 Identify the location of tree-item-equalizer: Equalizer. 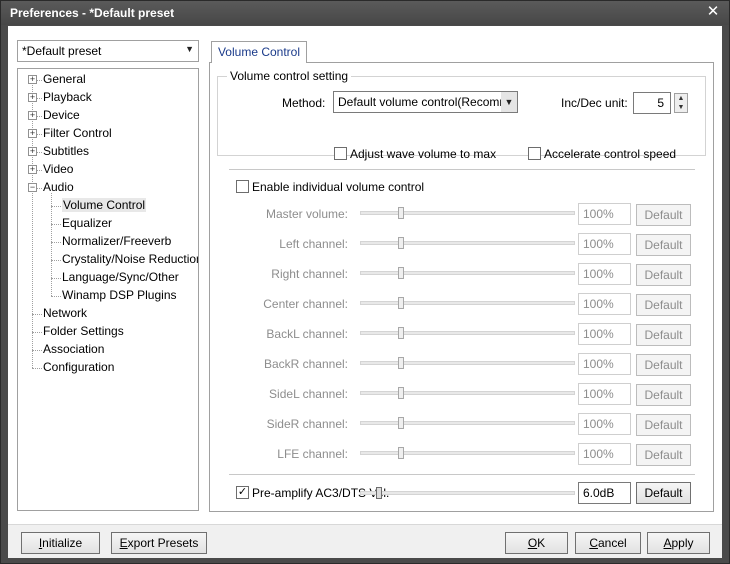
(87, 223).